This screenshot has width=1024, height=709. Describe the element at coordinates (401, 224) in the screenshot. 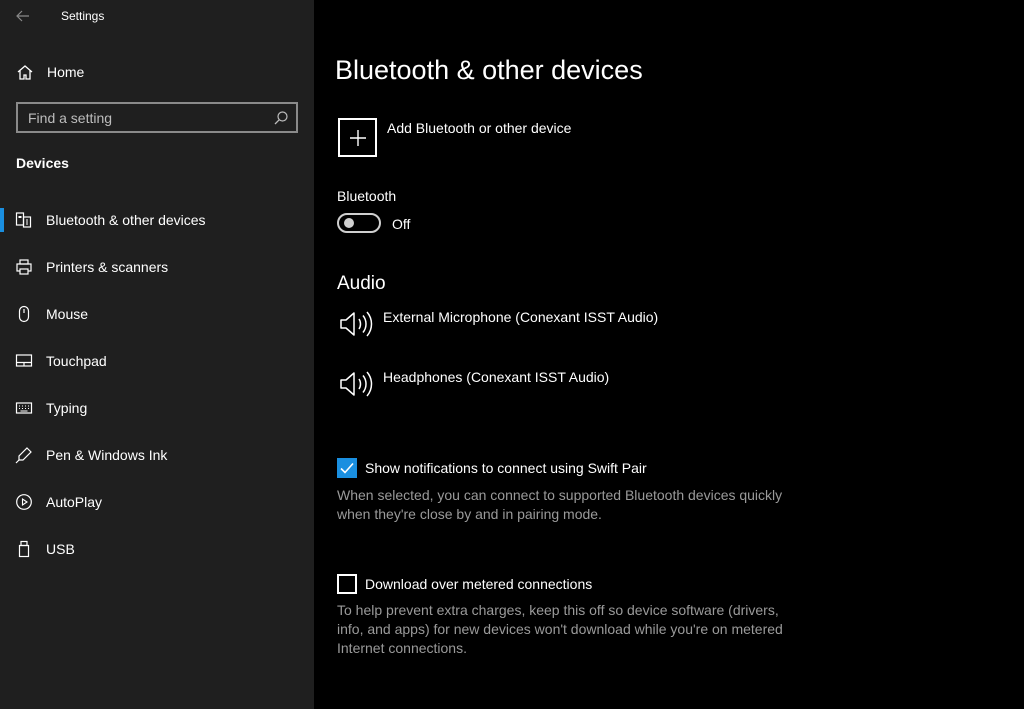

I see `bluetooth-state: Off` at that location.